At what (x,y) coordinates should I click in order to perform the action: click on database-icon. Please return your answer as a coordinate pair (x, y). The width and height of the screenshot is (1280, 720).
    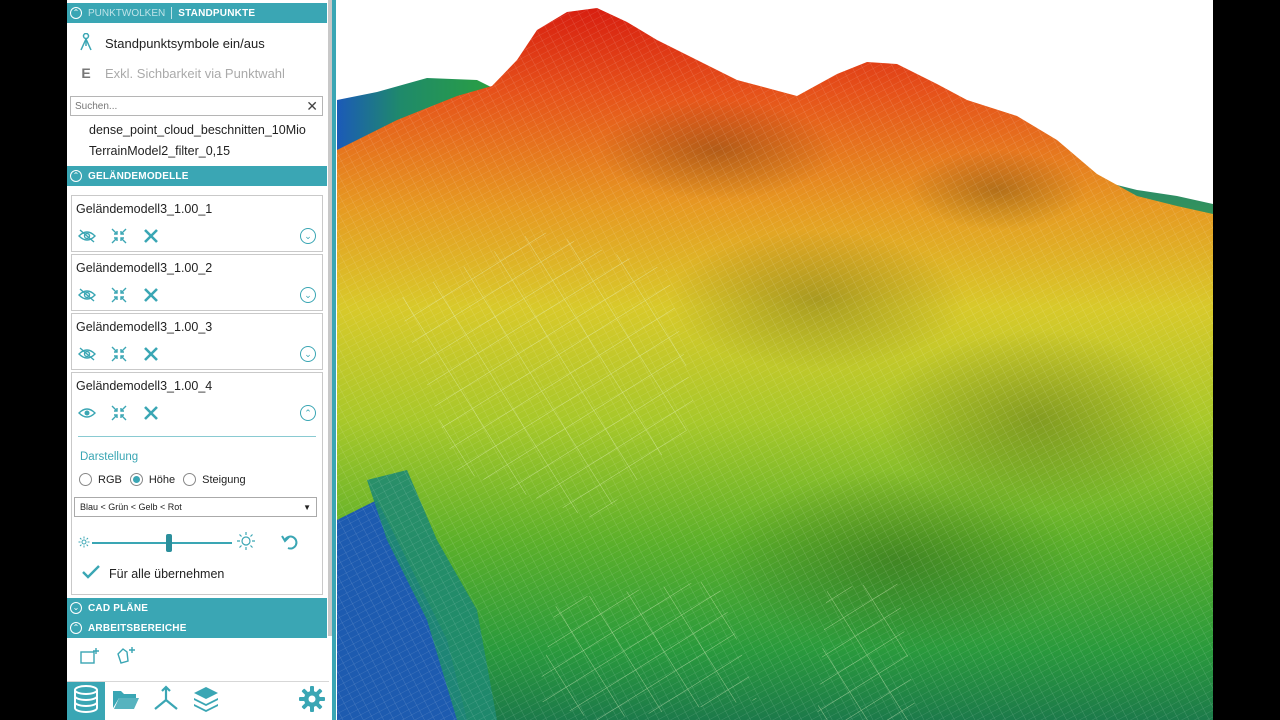
    Looking at the image, I should click on (86, 701).